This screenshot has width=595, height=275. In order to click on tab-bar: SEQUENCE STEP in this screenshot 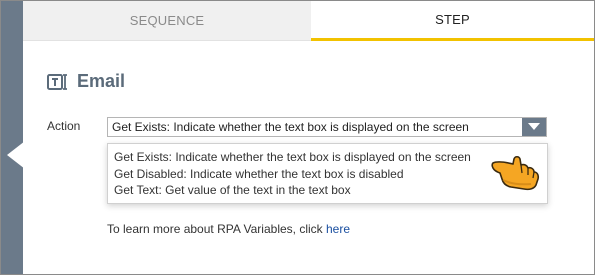, I will do `click(308, 21)`.